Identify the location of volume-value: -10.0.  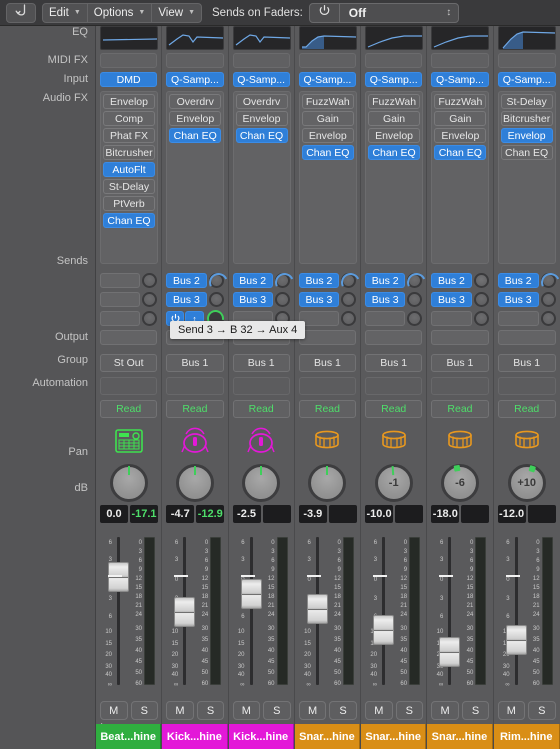
(379, 514).